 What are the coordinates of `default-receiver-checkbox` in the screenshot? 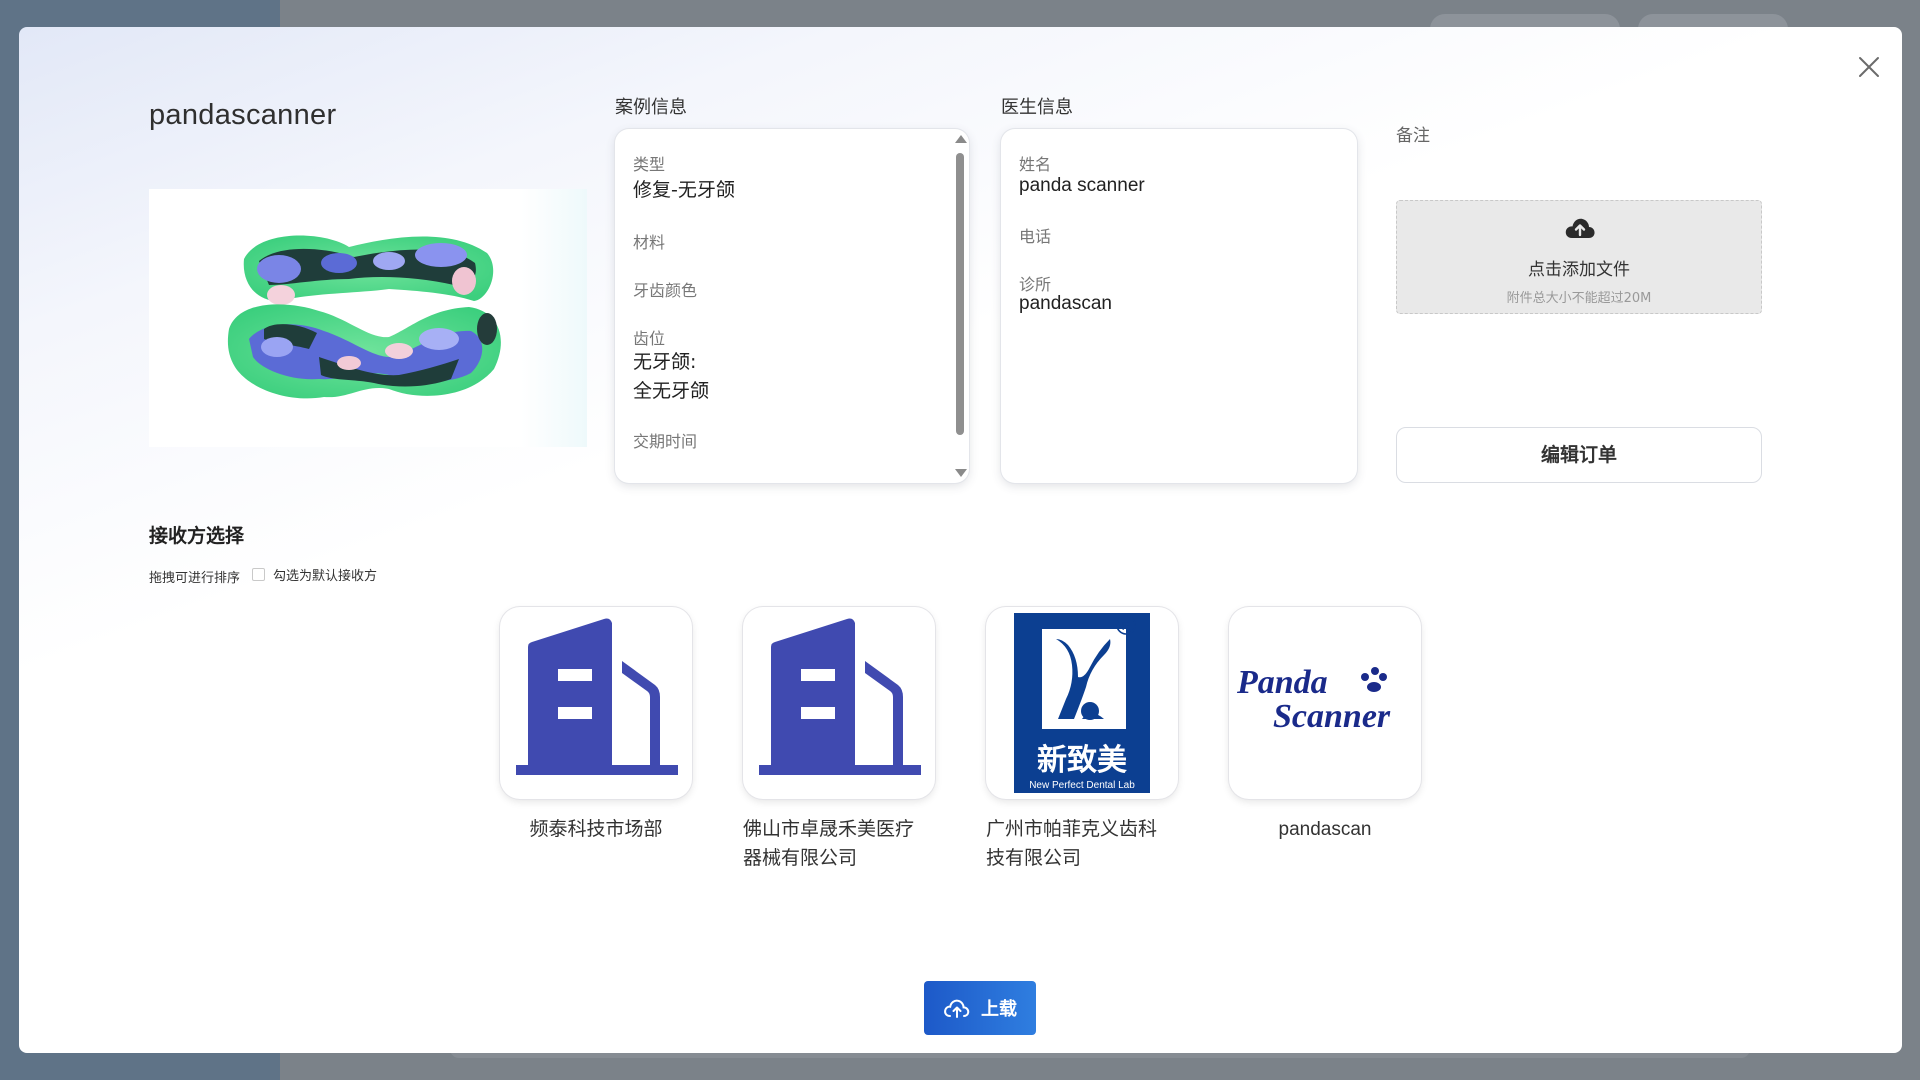 It's located at (258, 574).